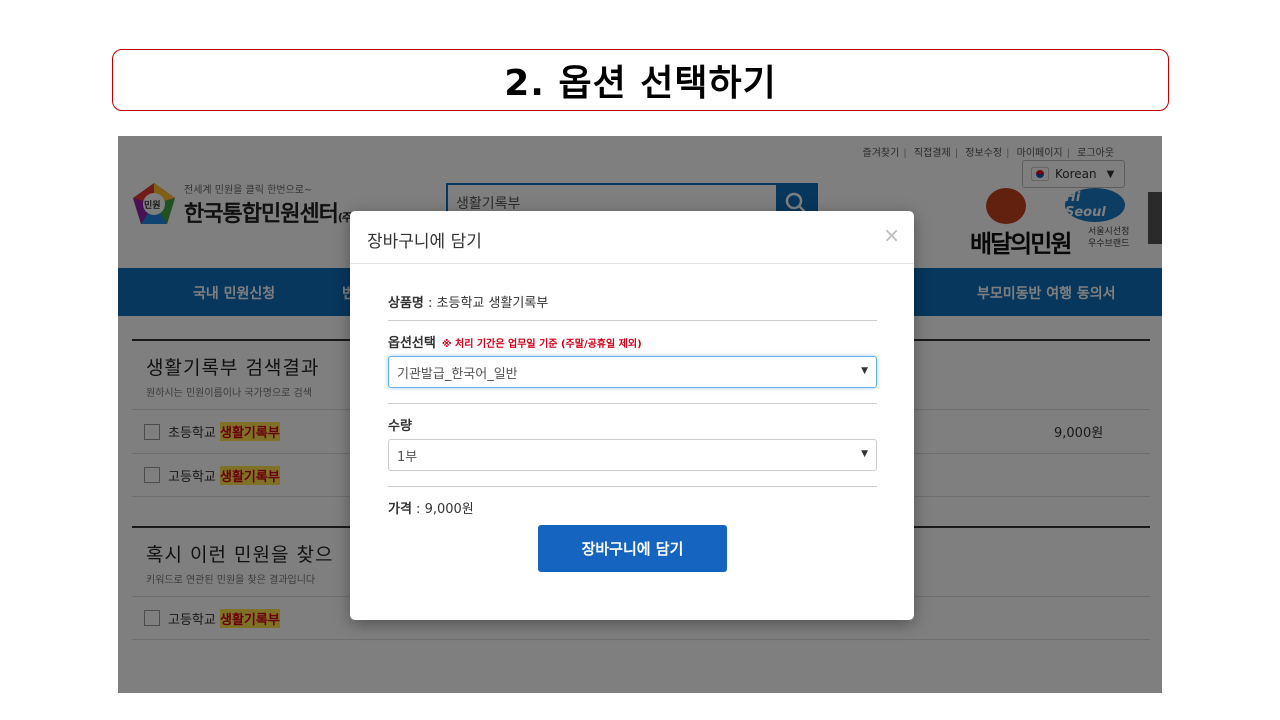 The width and height of the screenshot is (1280, 720). I want to click on option-select: 기관발급_한국어_일반 ▼, so click(632, 372).